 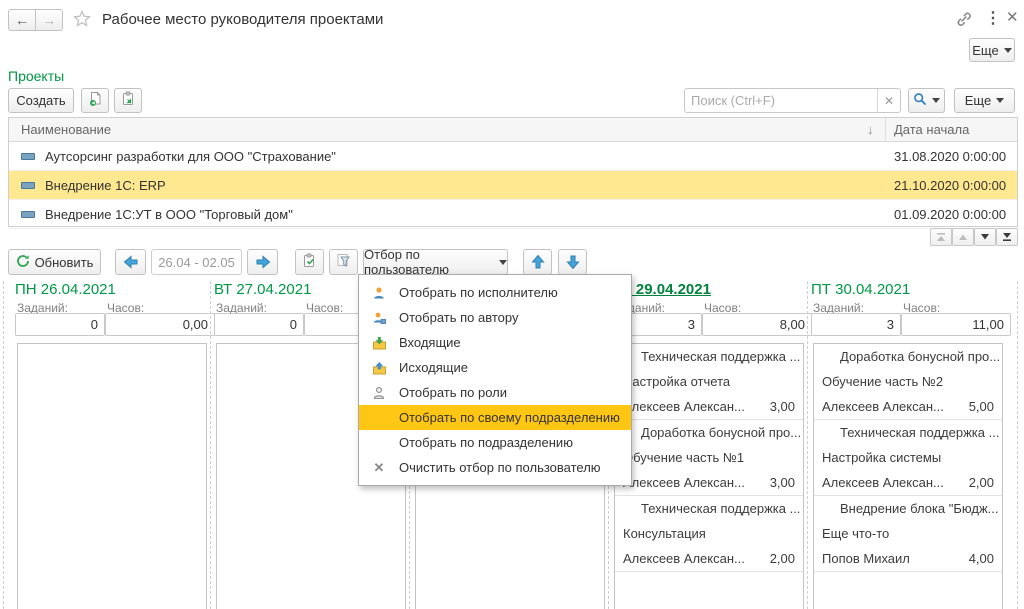 What do you see at coordinates (984, 100) in the screenshot?
I see `list-more-button: Еще` at bounding box center [984, 100].